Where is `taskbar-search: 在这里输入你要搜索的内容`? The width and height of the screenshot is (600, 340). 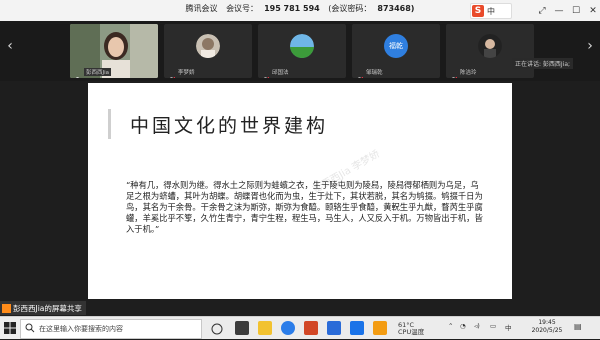 taskbar-search: 在这里输入你要搜索的内容 is located at coordinates (111, 329).